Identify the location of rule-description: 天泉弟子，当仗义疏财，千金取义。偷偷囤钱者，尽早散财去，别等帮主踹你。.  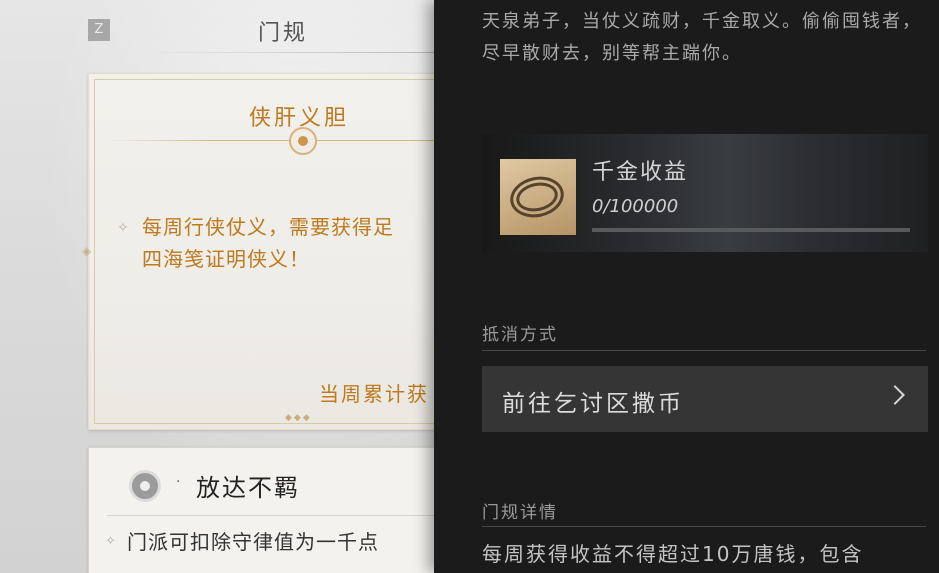
(702, 37).